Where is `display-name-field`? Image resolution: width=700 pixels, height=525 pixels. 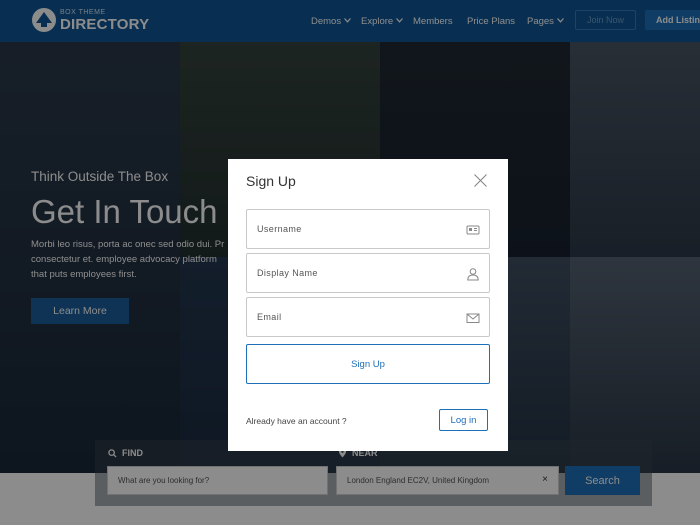
display-name-field is located at coordinates (368, 273).